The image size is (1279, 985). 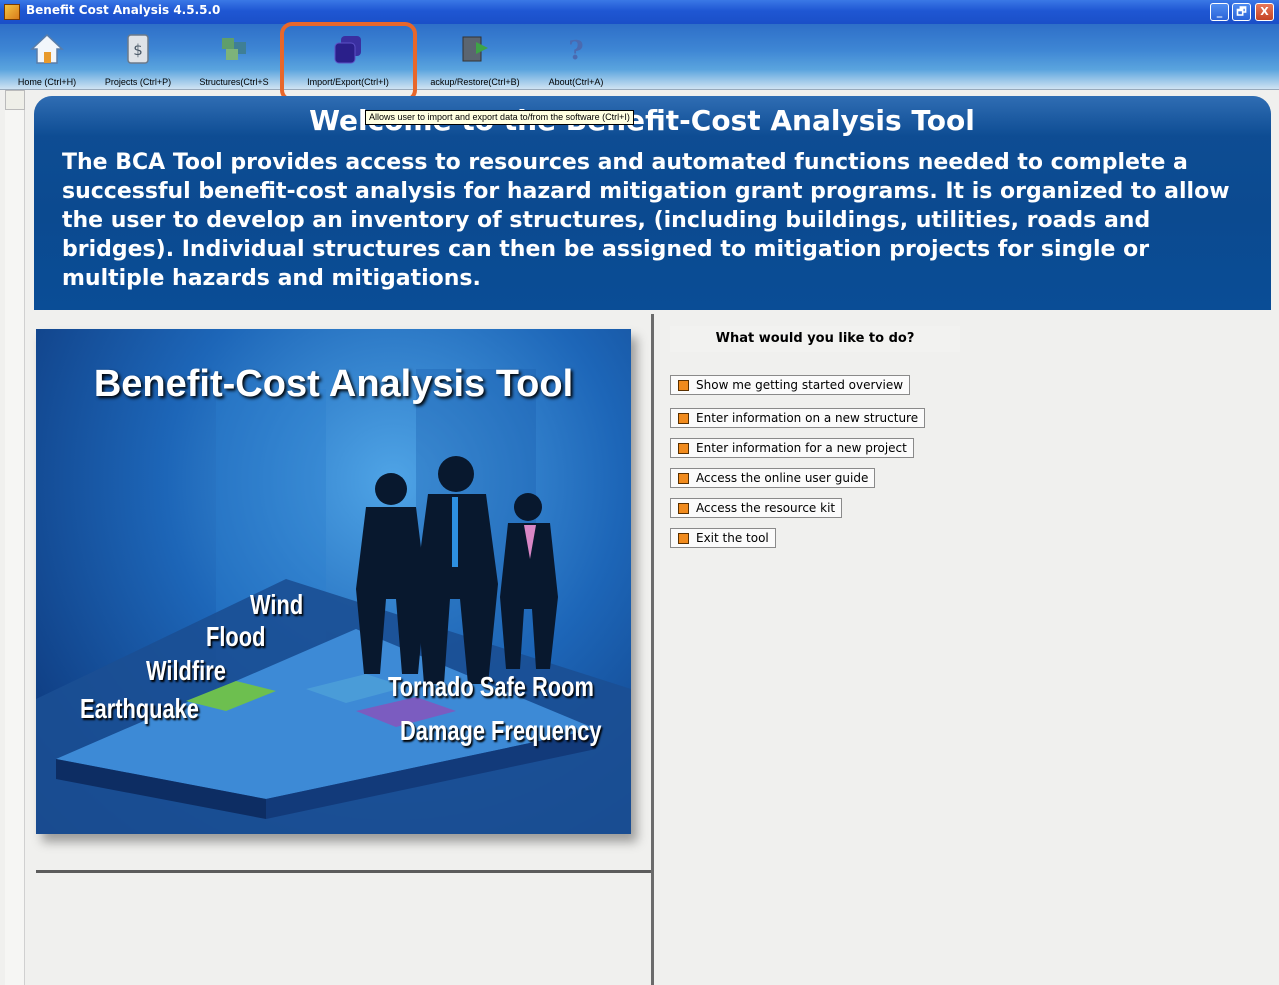 What do you see at coordinates (139, 708) in the screenshot?
I see `hazard-earthquake: Earthquake` at bounding box center [139, 708].